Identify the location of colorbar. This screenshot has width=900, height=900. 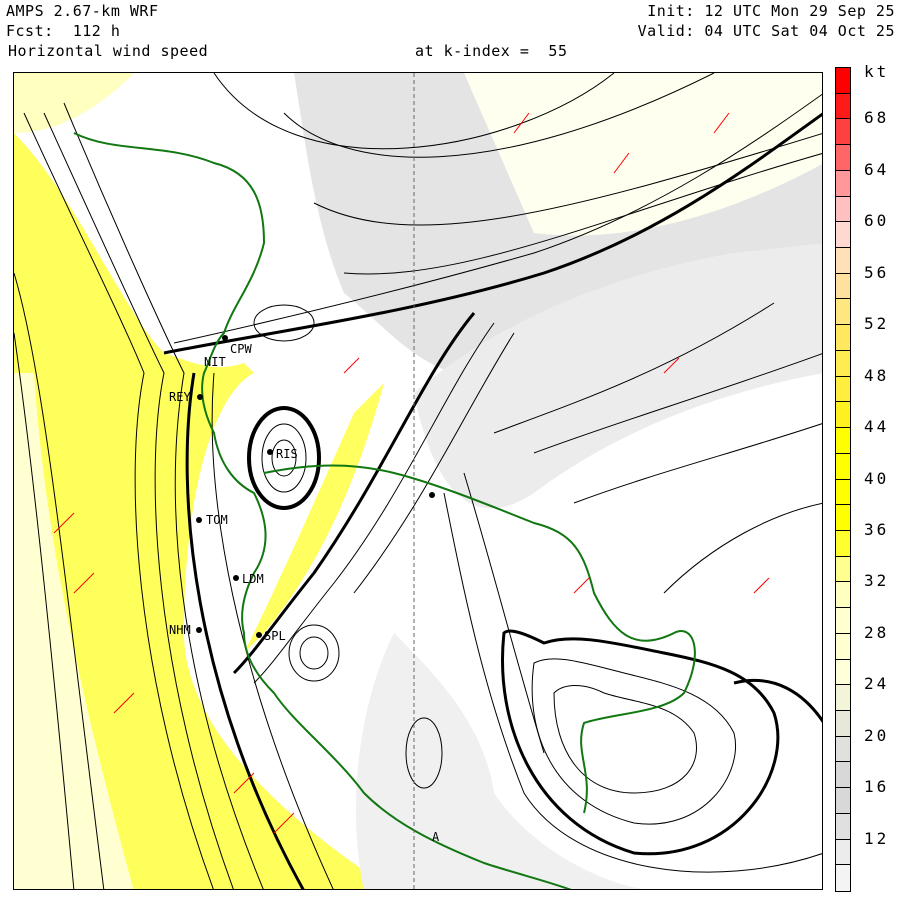
(843, 479).